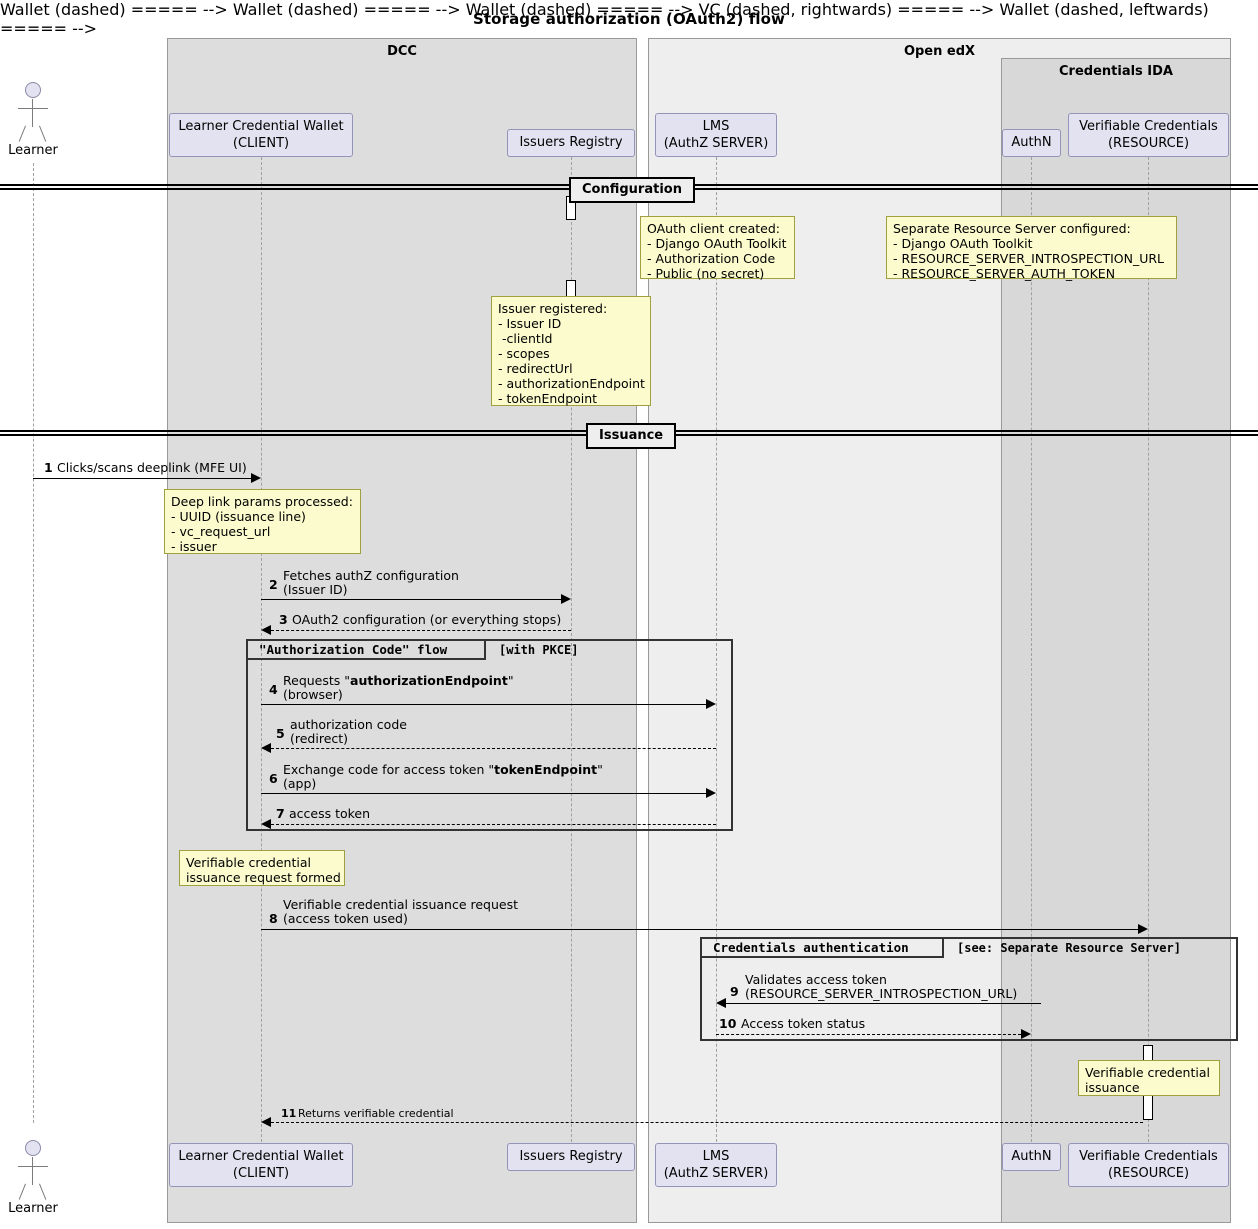 The width and height of the screenshot is (1258, 1229). Describe the element at coordinates (283, 619) in the screenshot. I see `msg-num-3: 3` at that location.